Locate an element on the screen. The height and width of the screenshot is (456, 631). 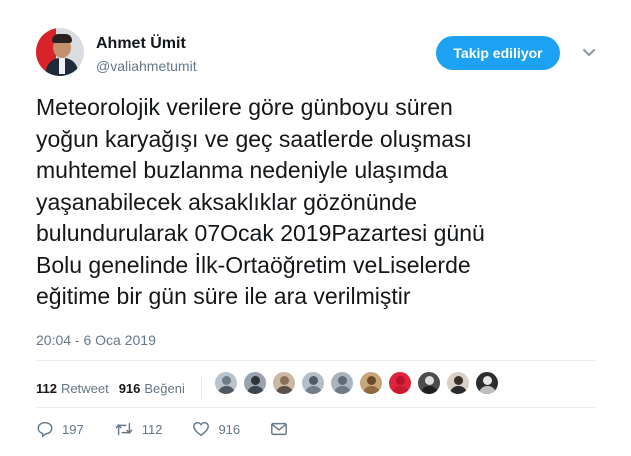
tweet-line: muhtemel buzlanma nedeniyle ulaşımda is located at coordinates (242, 170).